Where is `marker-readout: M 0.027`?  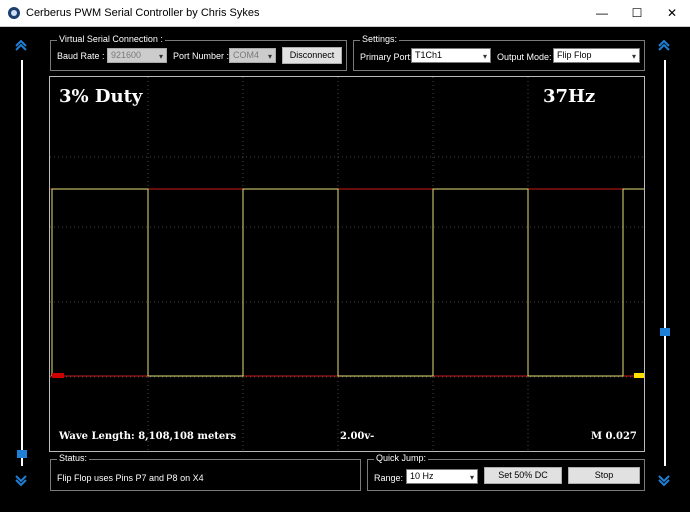 marker-readout: M 0.027 is located at coordinates (614, 436).